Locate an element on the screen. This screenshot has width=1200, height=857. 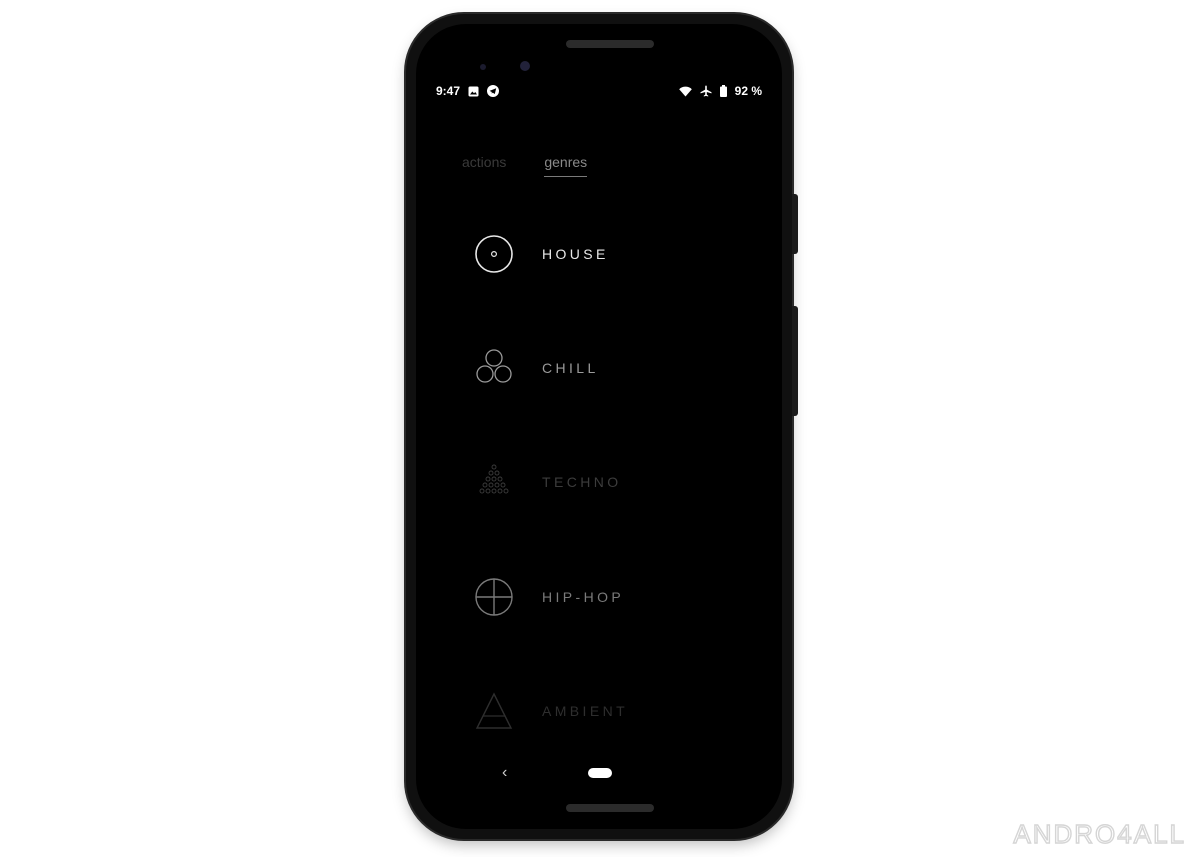
navigation-bar: ‹ is located at coordinates (599, 774).